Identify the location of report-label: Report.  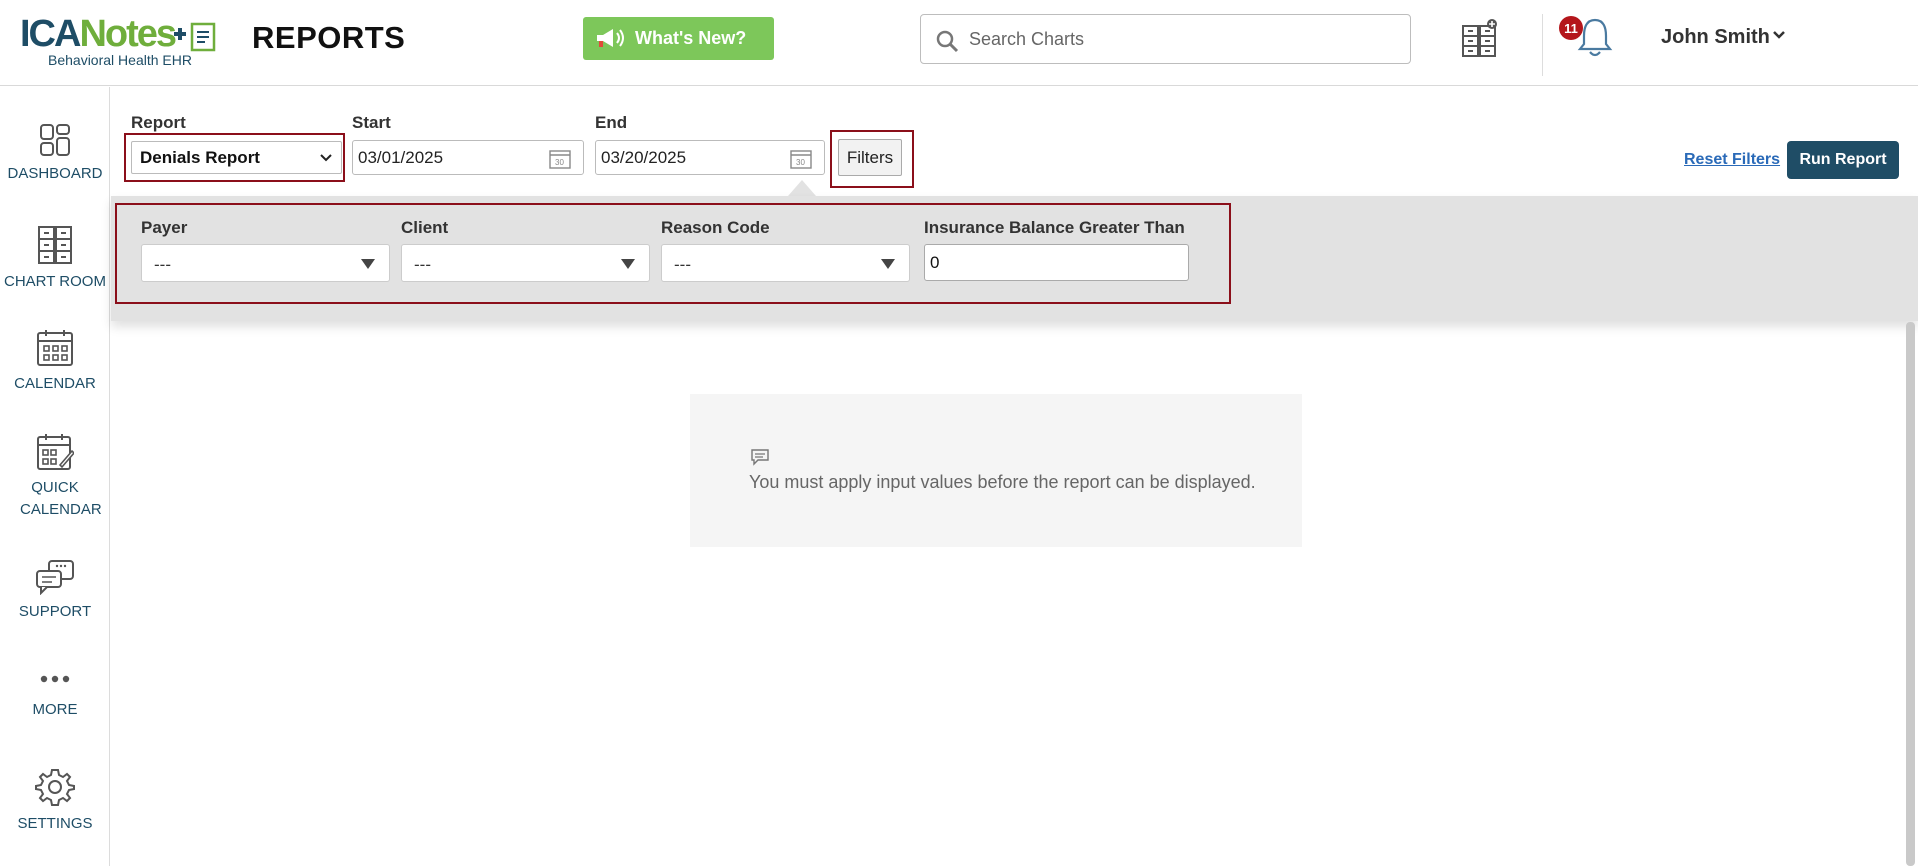
(158, 122).